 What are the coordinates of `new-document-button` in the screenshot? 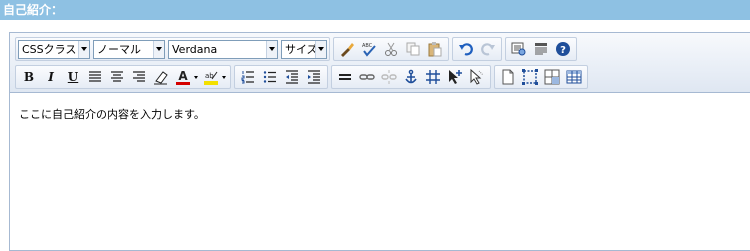 It's located at (508, 77).